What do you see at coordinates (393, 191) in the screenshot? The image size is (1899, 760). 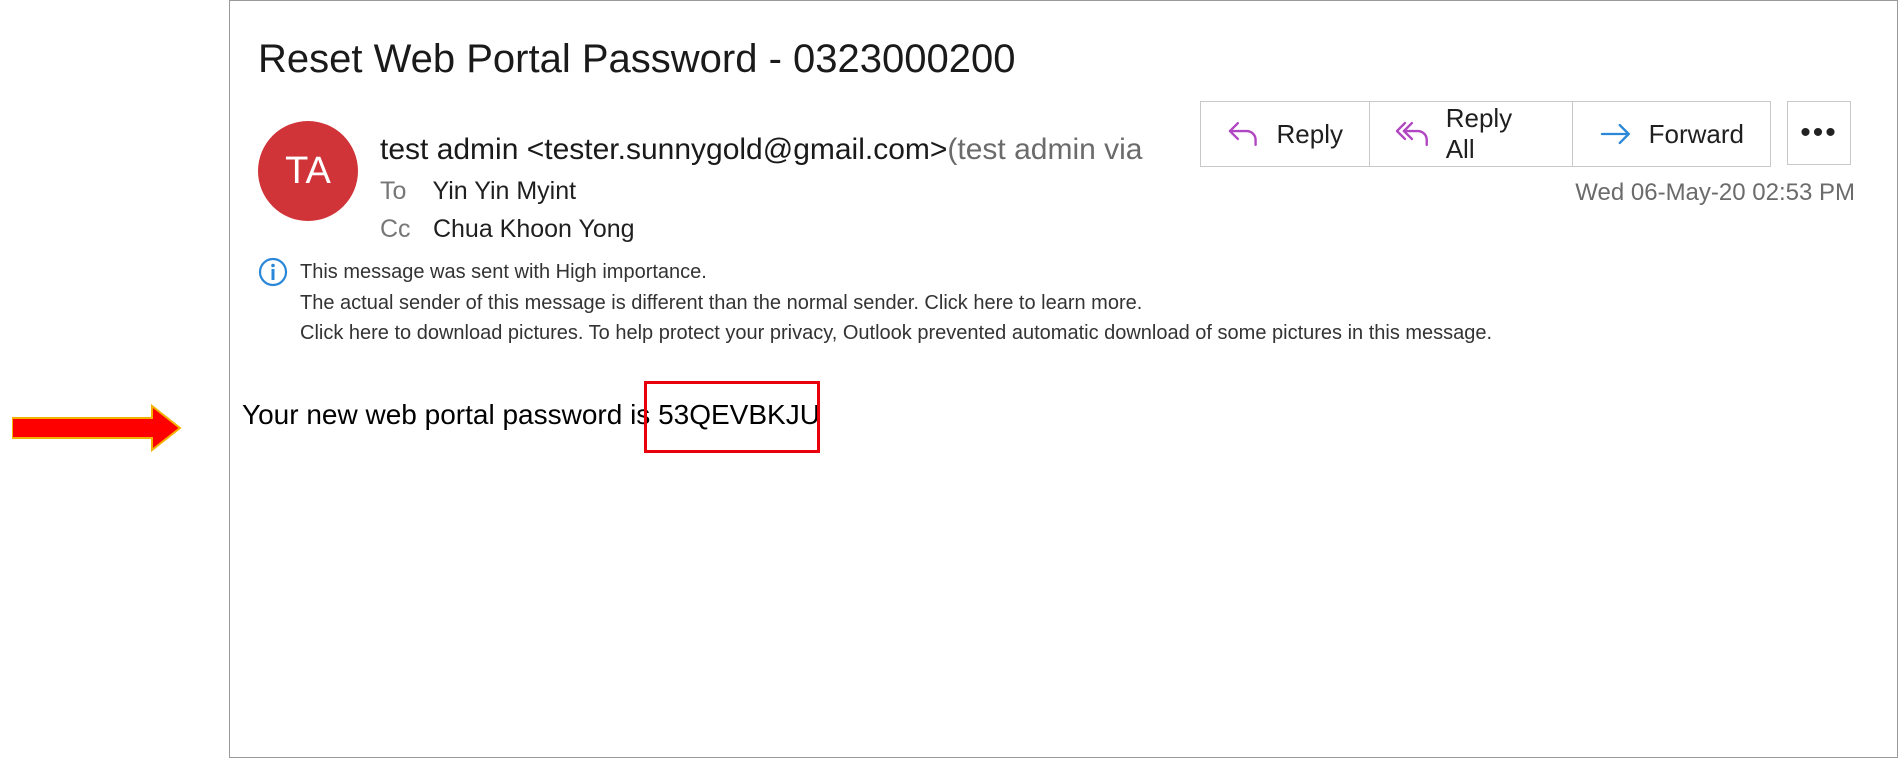 I see `to-label: To` at bounding box center [393, 191].